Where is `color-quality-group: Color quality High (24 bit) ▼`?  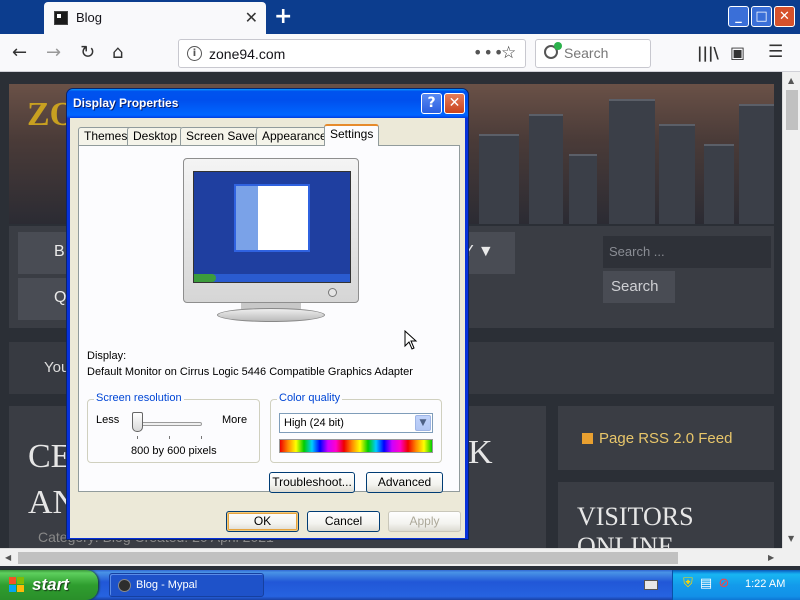 color-quality-group: Color quality High (24 bit) ▼ is located at coordinates (356, 427).